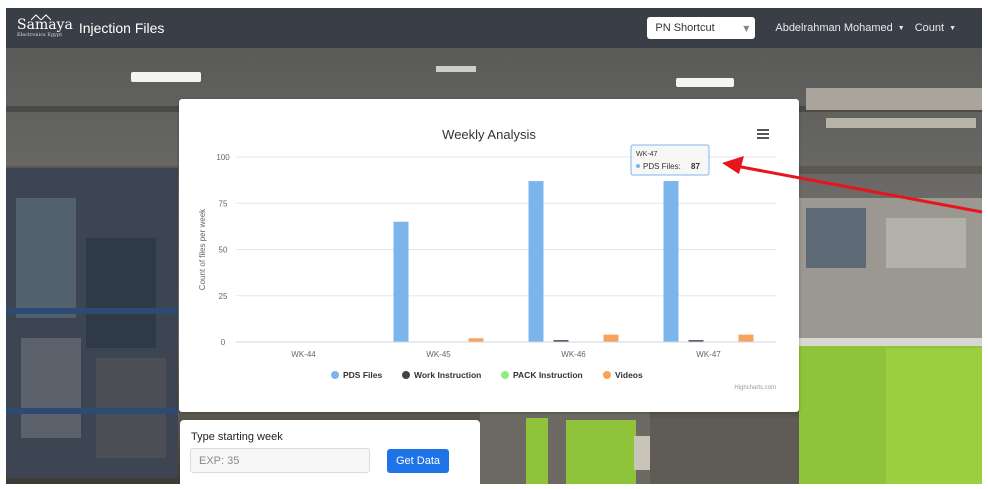 This screenshot has height=489, width=988. I want to click on logo-name: Samaya, so click(45, 25).